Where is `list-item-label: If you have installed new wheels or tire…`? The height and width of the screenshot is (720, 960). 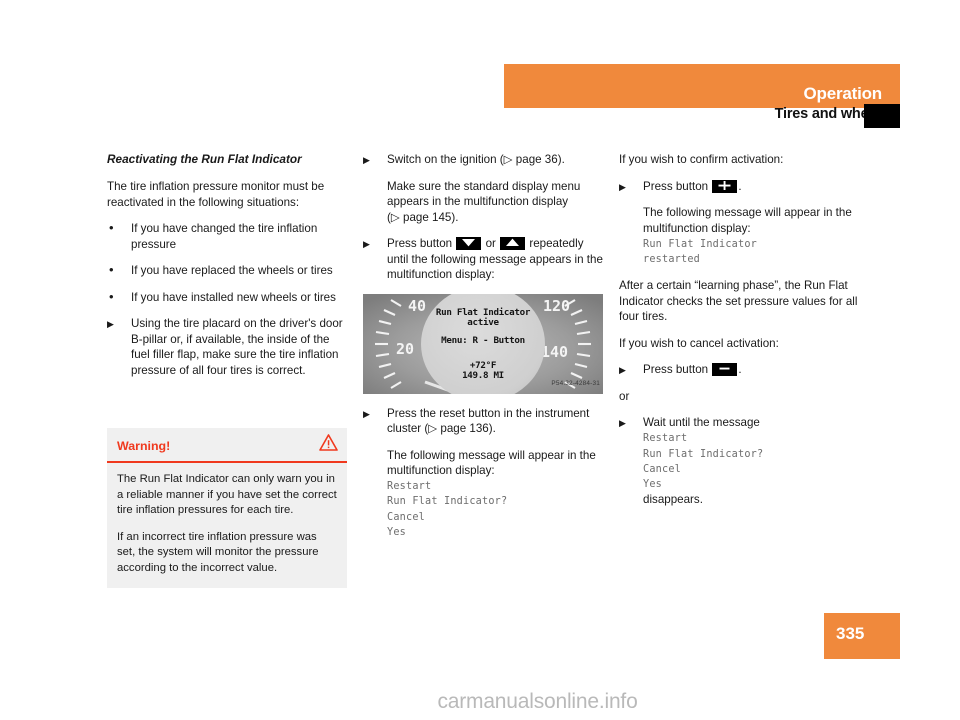 list-item-label: If you have installed new wheels or tire… is located at coordinates (233, 297).